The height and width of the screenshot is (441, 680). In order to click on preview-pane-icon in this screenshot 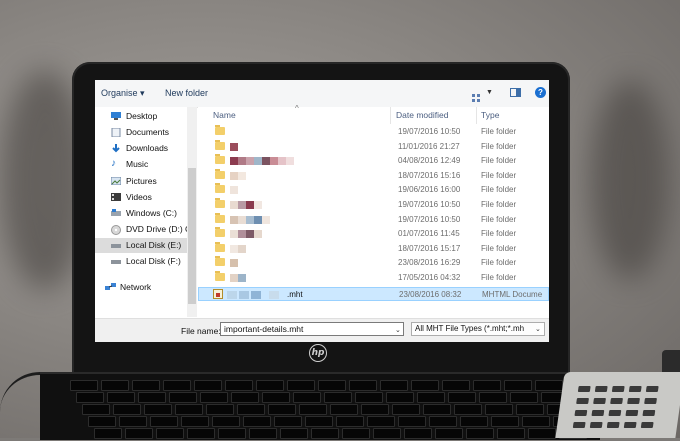, I will do `click(515, 92)`.